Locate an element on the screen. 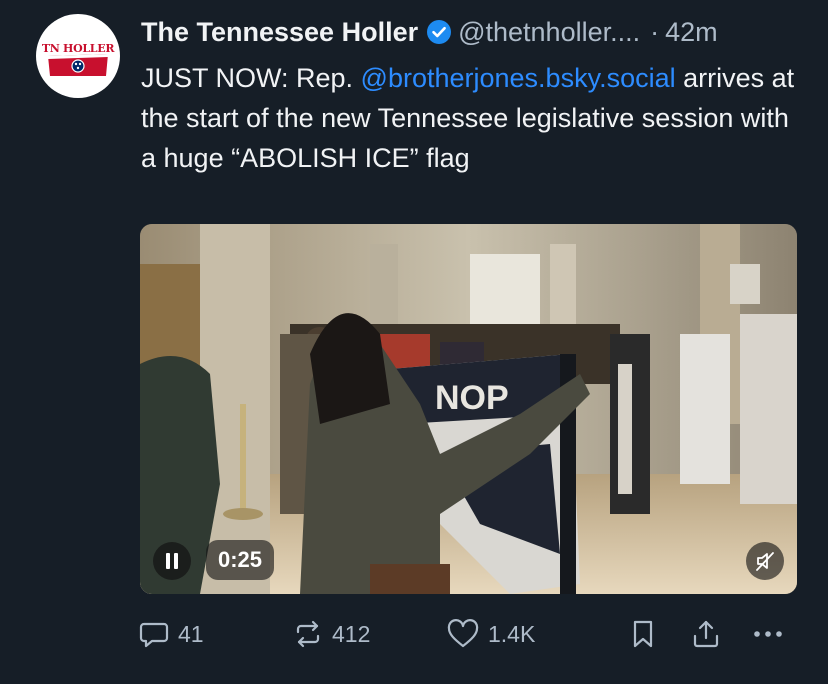  like-button: 1.4K is located at coordinates (490, 634).